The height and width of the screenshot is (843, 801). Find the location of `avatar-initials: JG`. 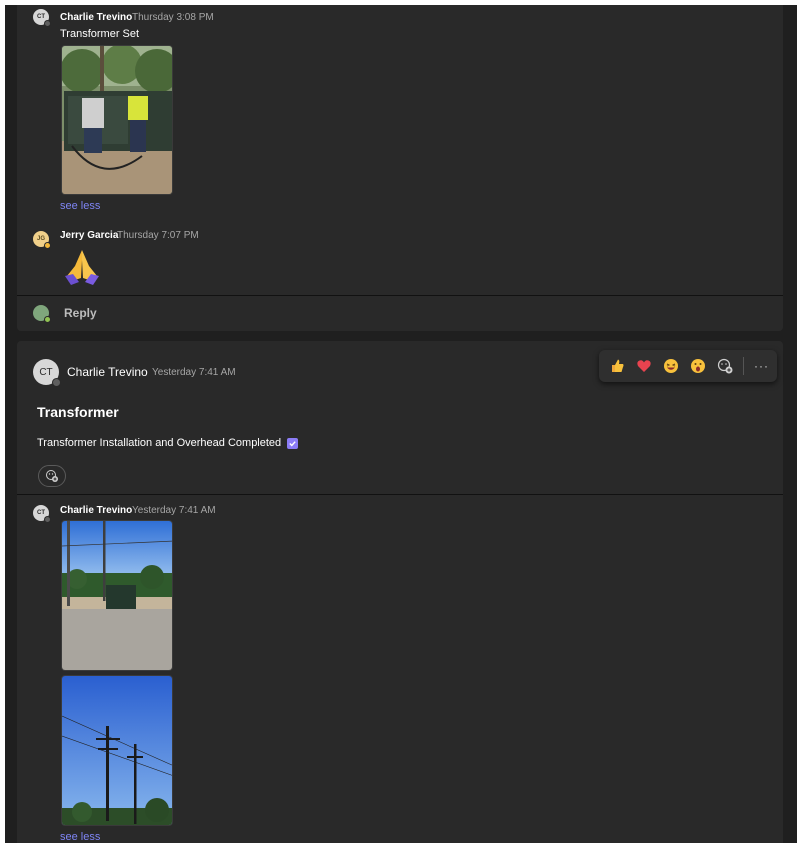

avatar-initials: JG is located at coordinates (40, 239).